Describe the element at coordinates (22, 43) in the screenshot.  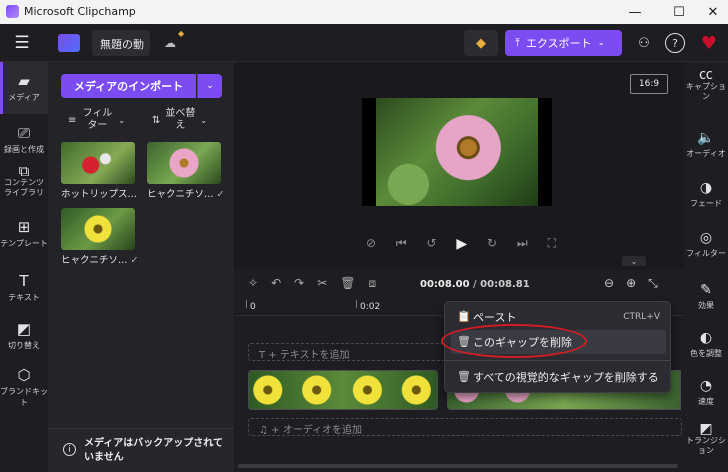
I see `hamburger-menu-icon: ☰` at that location.